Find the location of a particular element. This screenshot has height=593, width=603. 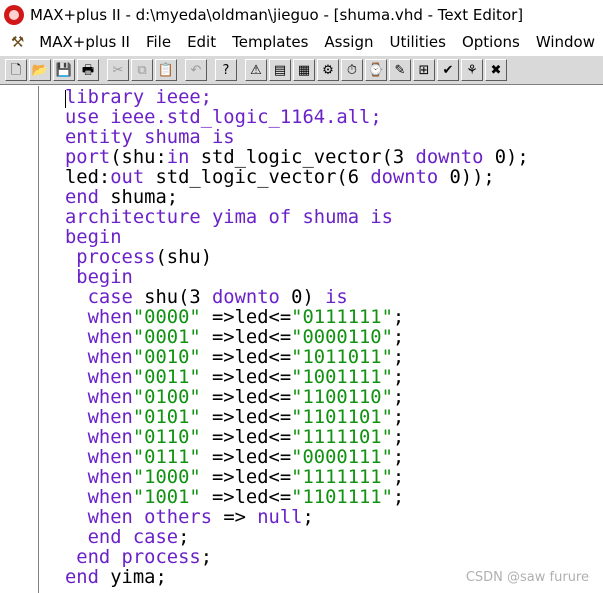

menu-window: Window is located at coordinates (565, 42).